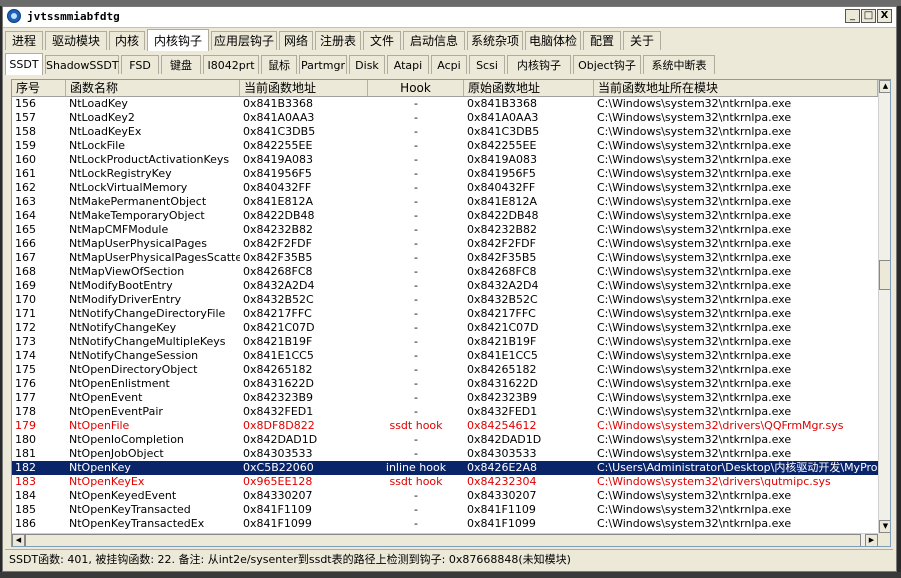 Image resolution: width=901 pixels, height=578 pixels. What do you see at coordinates (868, 16) in the screenshot?
I see `maximize-button: □` at bounding box center [868, 16].